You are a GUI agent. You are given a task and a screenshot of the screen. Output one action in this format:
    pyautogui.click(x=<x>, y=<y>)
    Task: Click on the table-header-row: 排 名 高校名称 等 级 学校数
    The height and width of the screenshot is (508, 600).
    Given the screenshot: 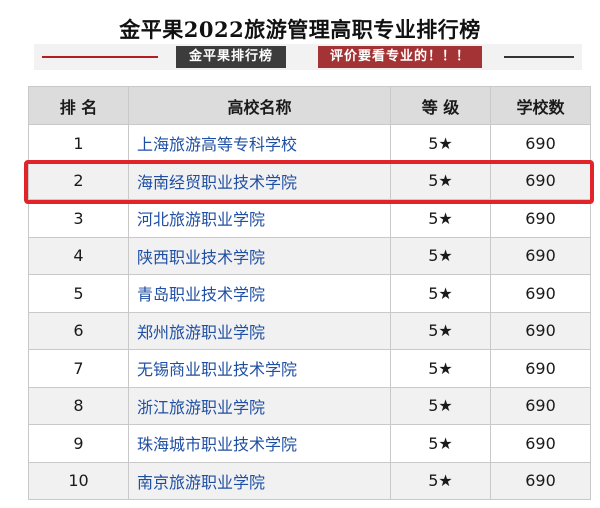 What is the action you would take?
    pyautogui.click(x=309, y=105)
    